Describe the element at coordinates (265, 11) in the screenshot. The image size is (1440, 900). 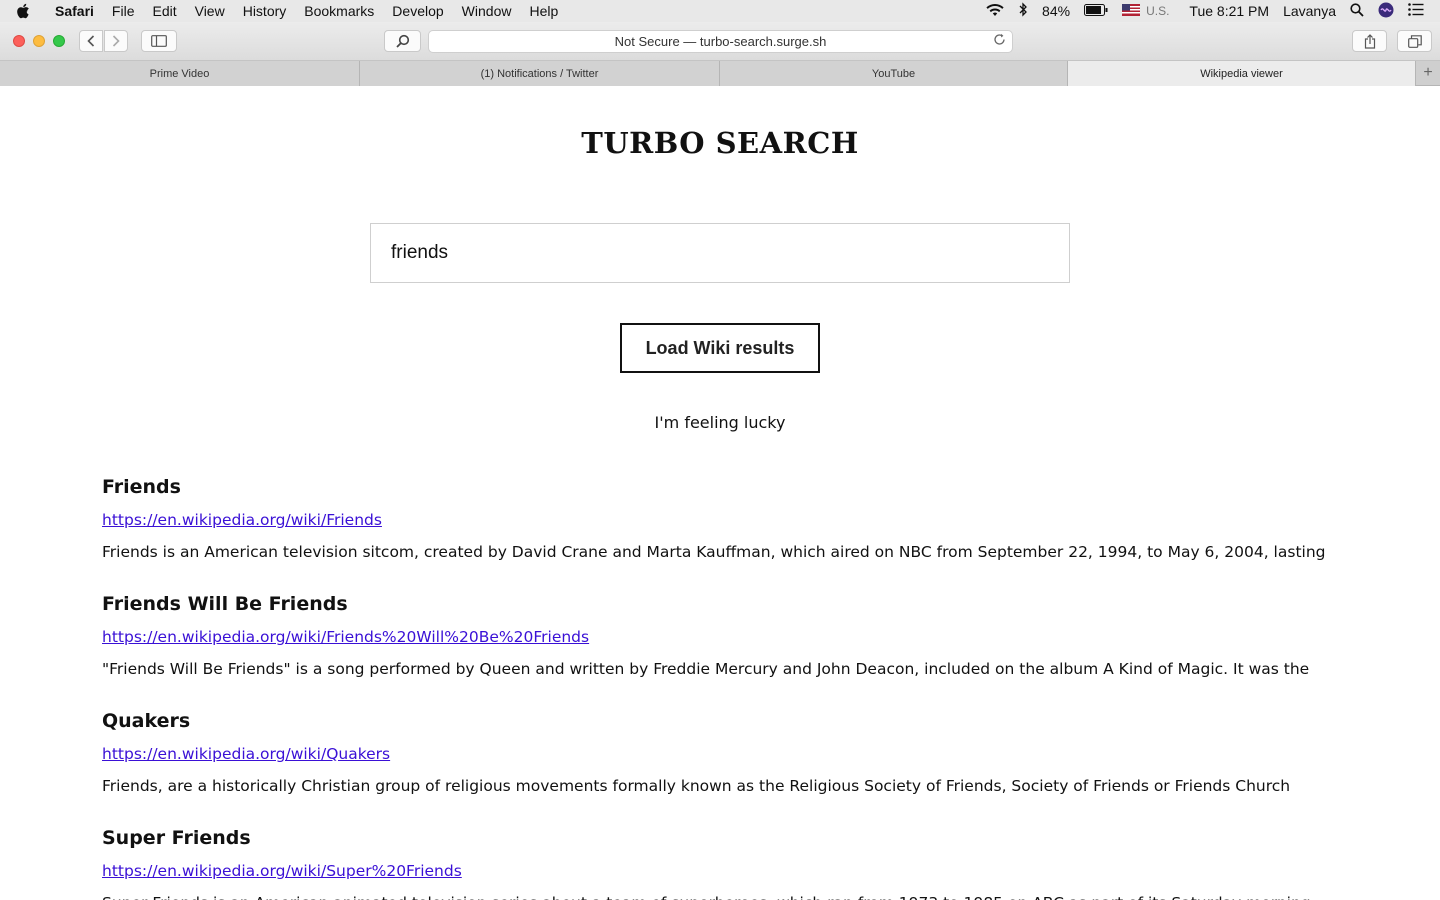
I see `menu-history: History` at that location.